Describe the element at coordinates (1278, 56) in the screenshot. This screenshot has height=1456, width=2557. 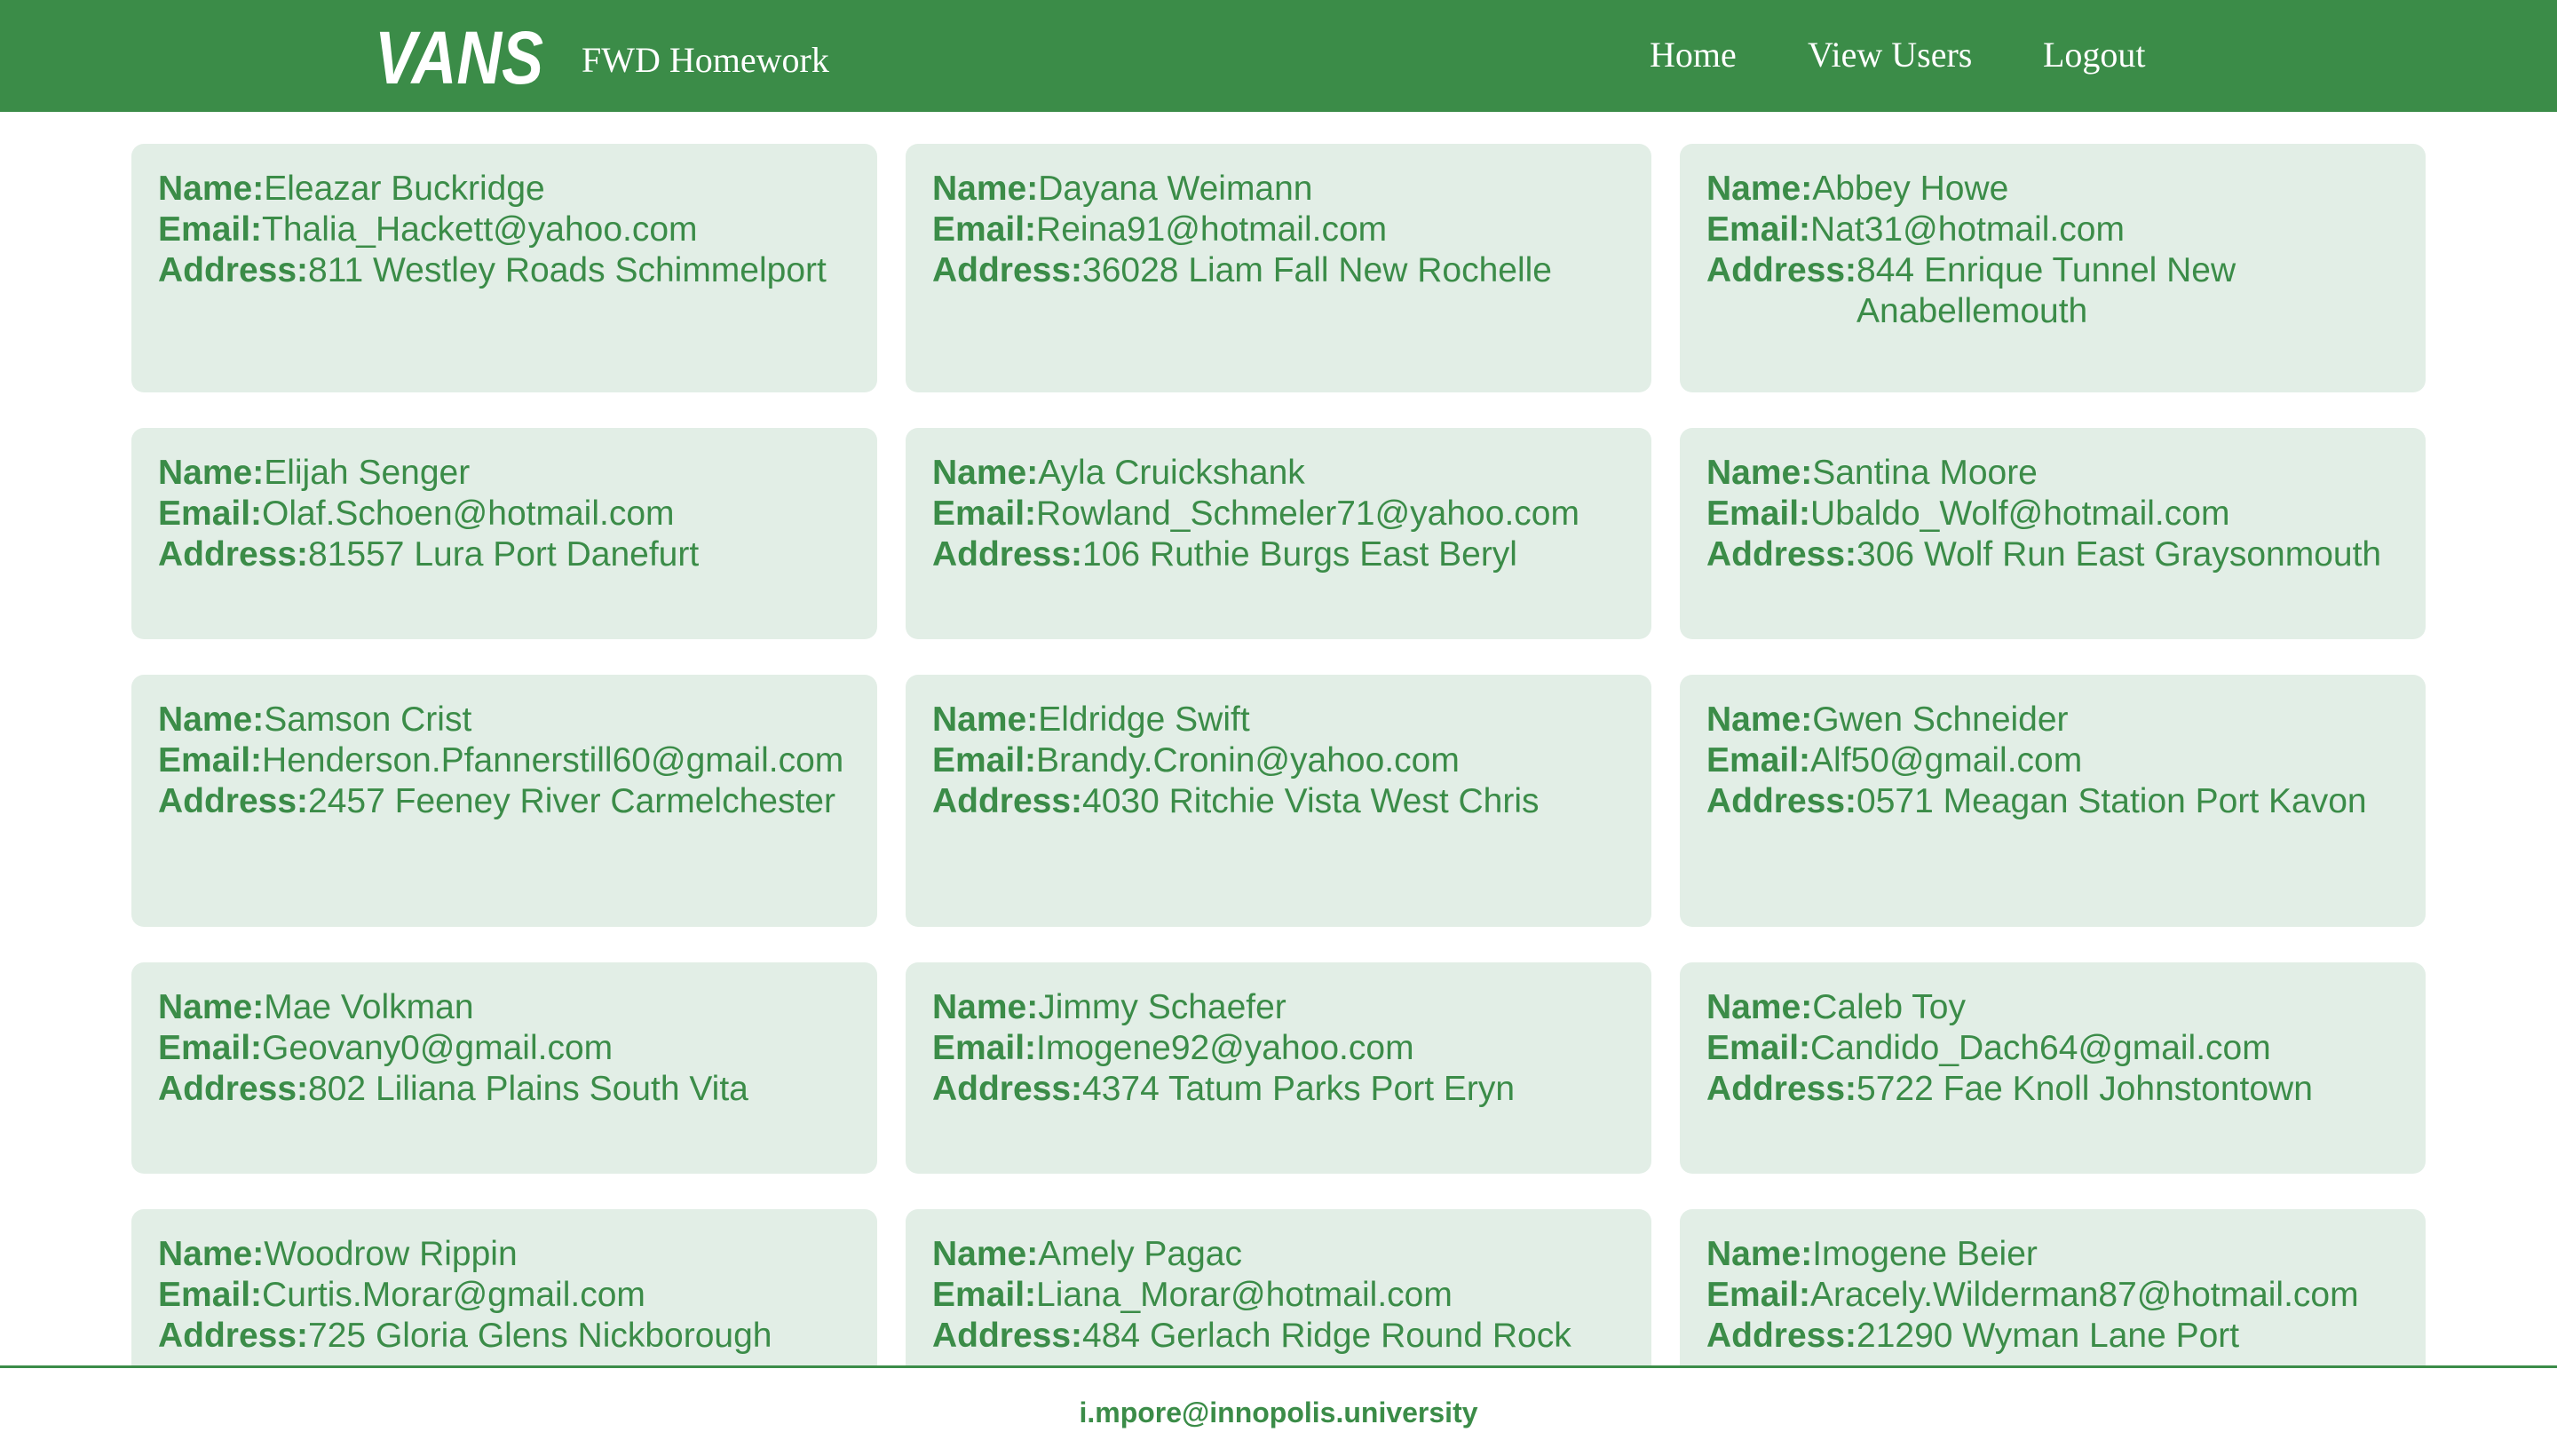
I see `top-navbar: VANS FWD Homework Home View Users Logout` at that location.